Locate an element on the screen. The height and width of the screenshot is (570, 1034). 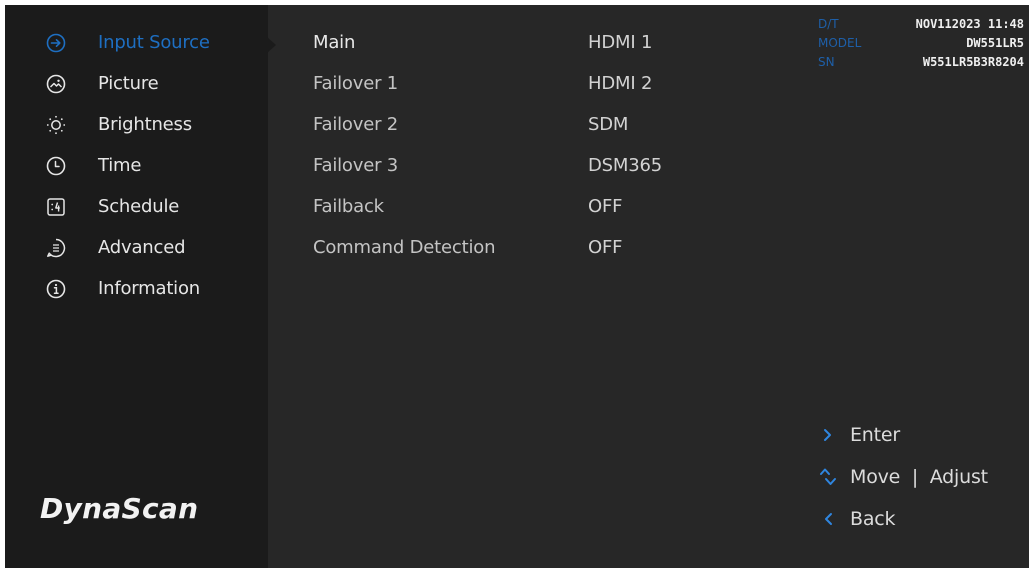
info-key: MODEL is located at coordinates (840, 43).